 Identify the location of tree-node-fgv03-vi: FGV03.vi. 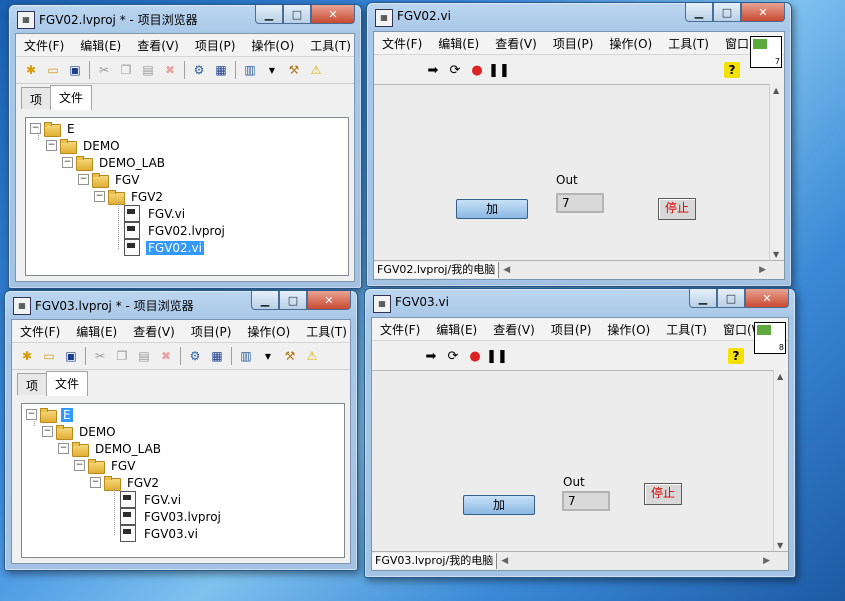
(160, 533).